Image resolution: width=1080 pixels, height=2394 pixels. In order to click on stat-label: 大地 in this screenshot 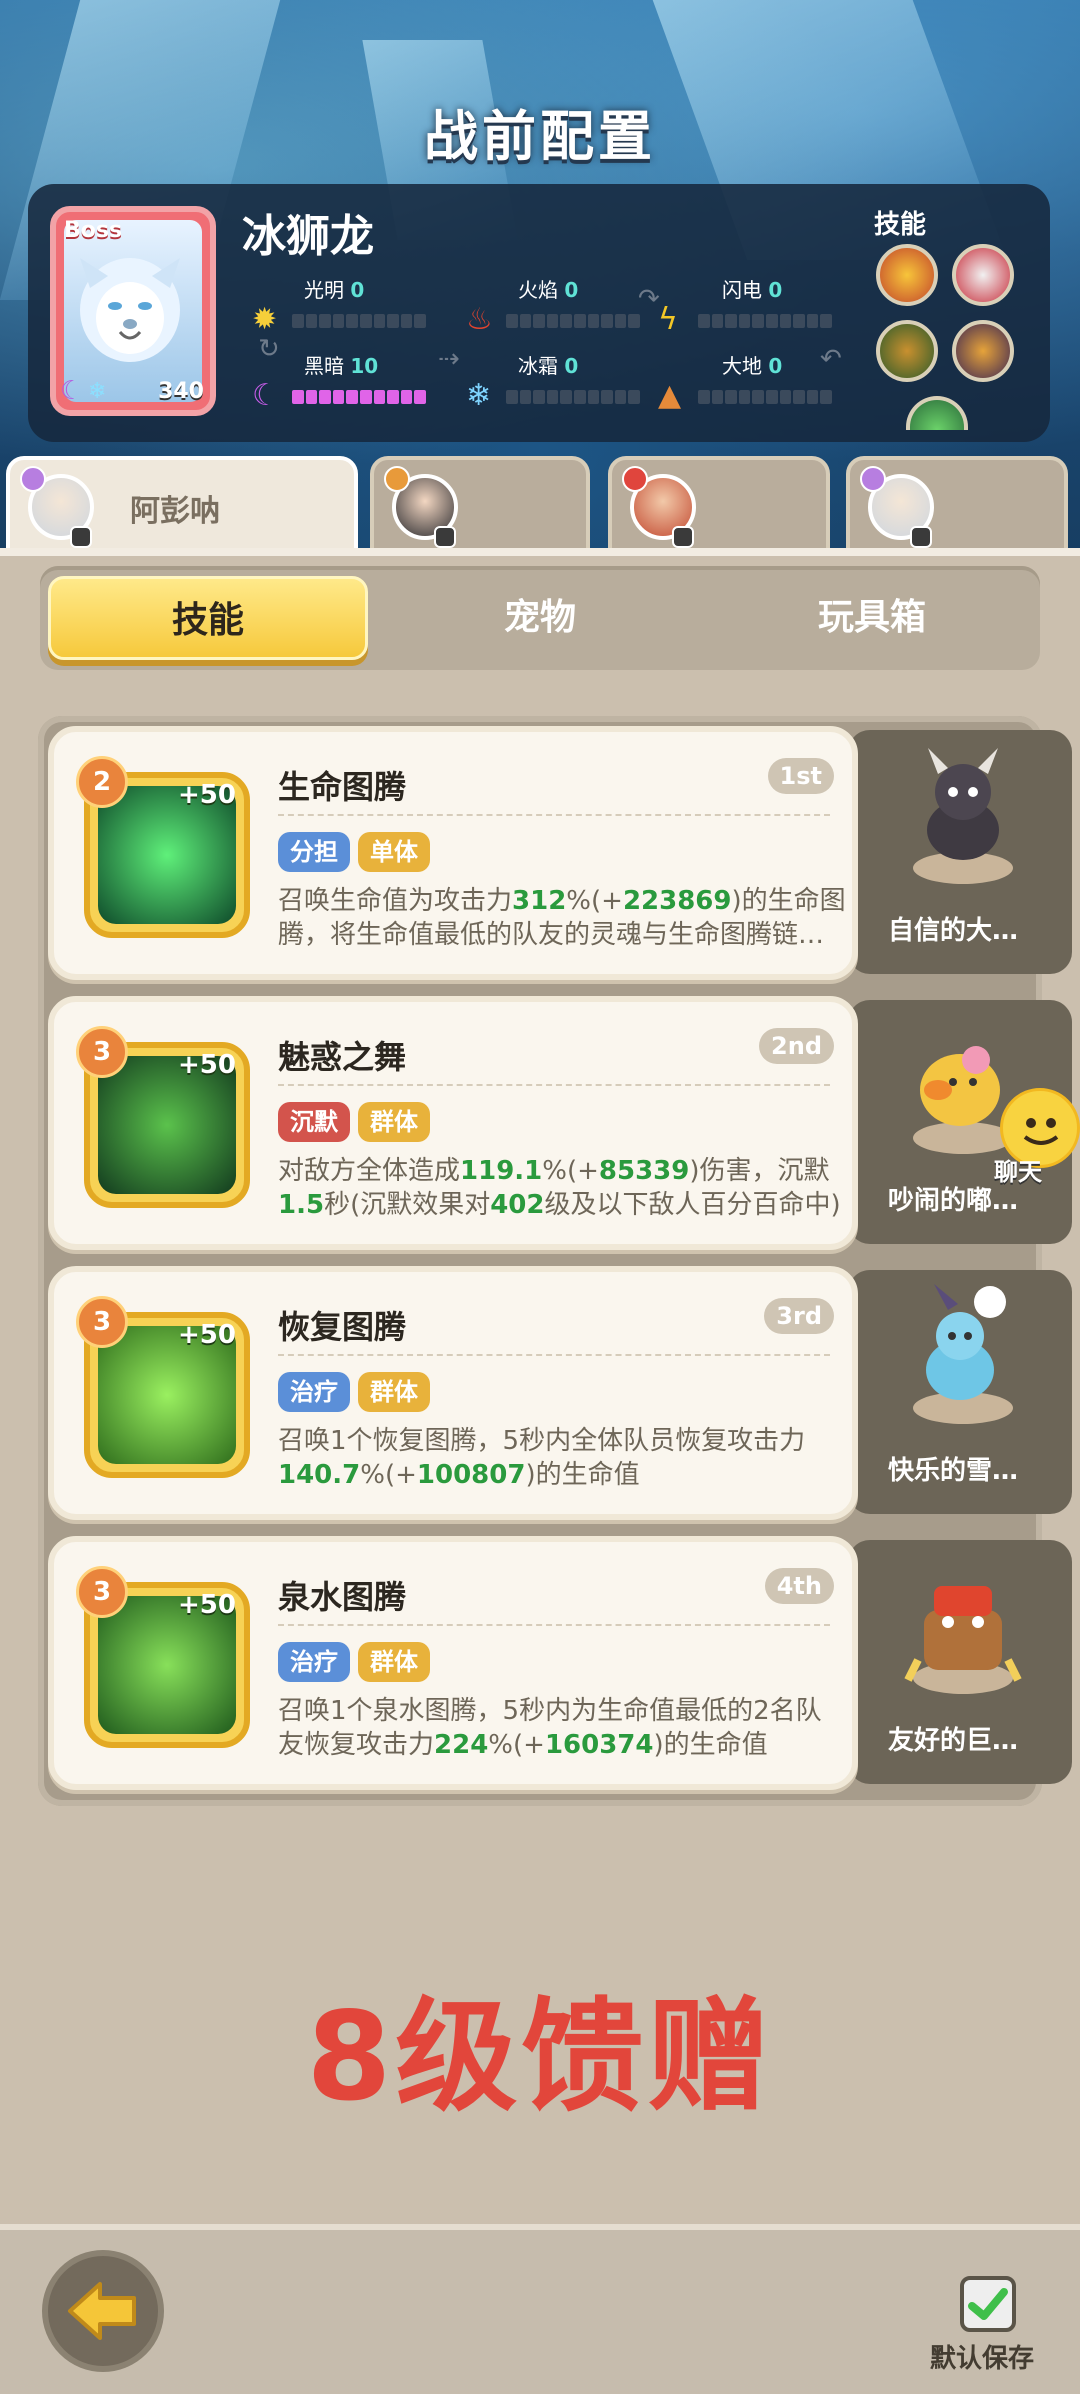, I will do `click(742, 366)`.